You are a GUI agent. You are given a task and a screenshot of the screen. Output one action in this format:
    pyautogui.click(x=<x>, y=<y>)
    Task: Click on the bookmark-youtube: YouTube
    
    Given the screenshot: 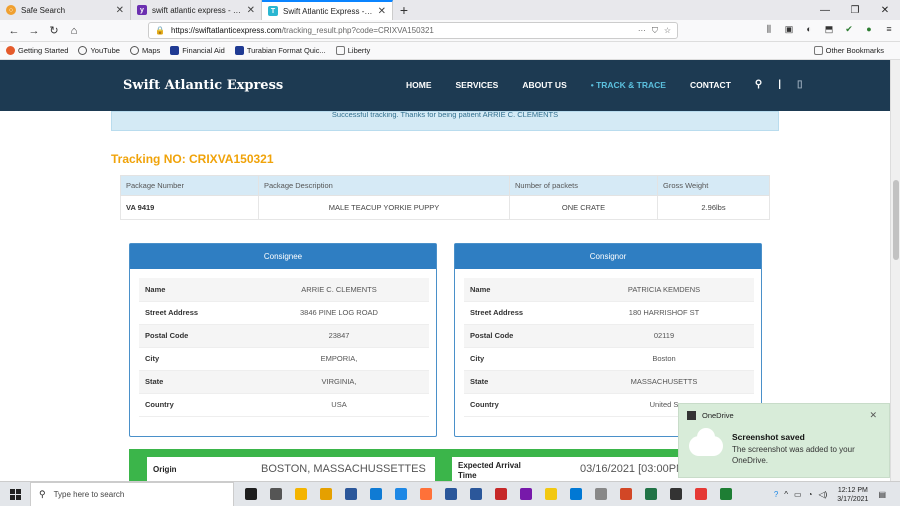 What is the action you would take?
    pyautogui.click(x=99, y=50)
    